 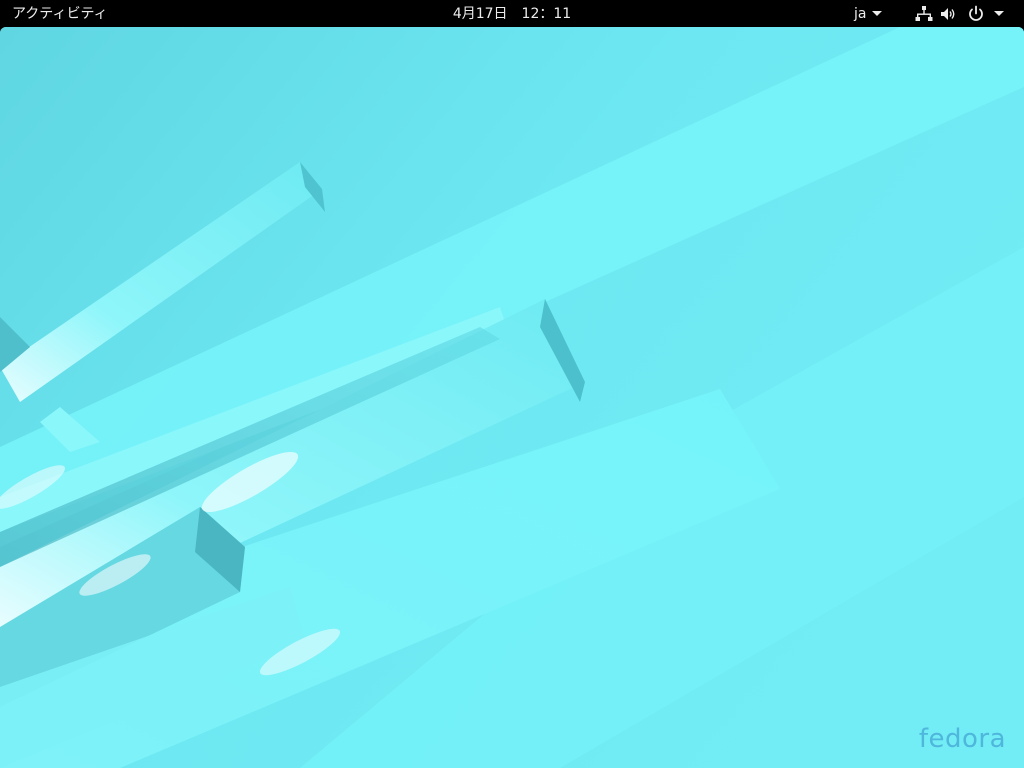 I want to click on speaker-volume-icon, so click(x=948, y=14).